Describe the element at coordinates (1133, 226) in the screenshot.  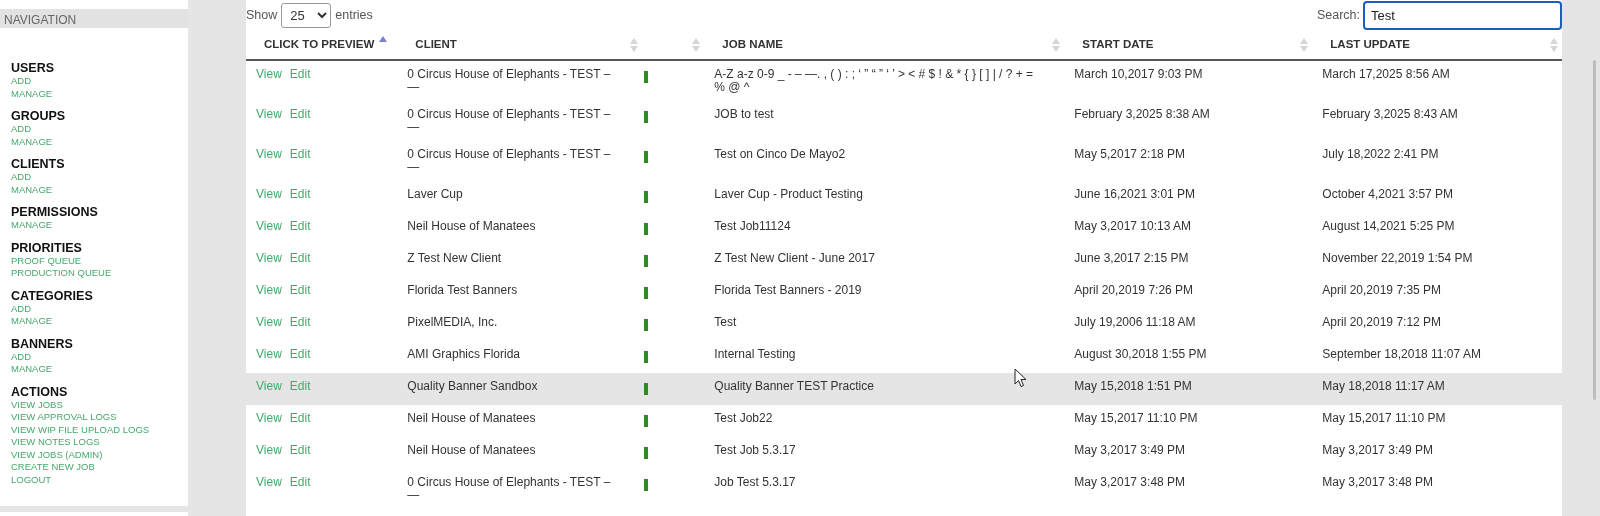
I see `table-cell: May 3,2017 10:13 AM` at that location.